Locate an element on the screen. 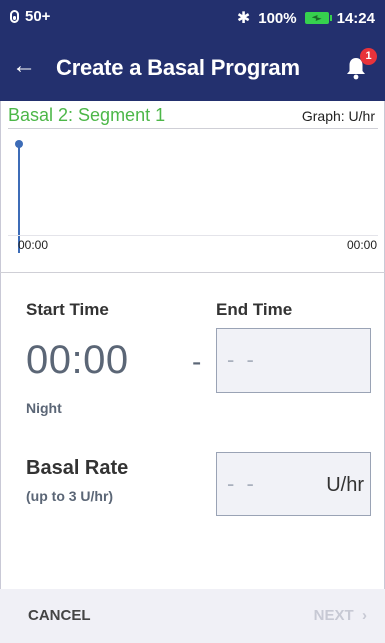 This screenshot has height=643, width=385. cancel-button: CANCEL is located at coordinates (59, 615).